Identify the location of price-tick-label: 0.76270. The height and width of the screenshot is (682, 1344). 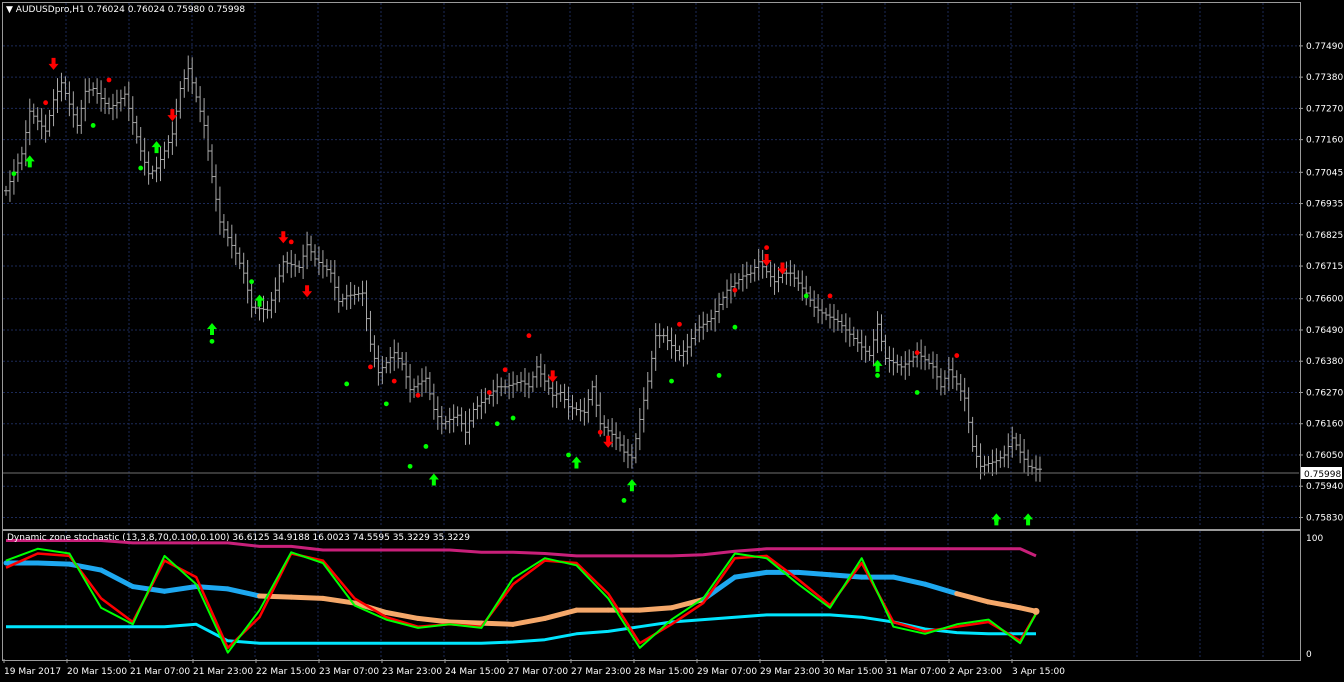
(1324, 393).